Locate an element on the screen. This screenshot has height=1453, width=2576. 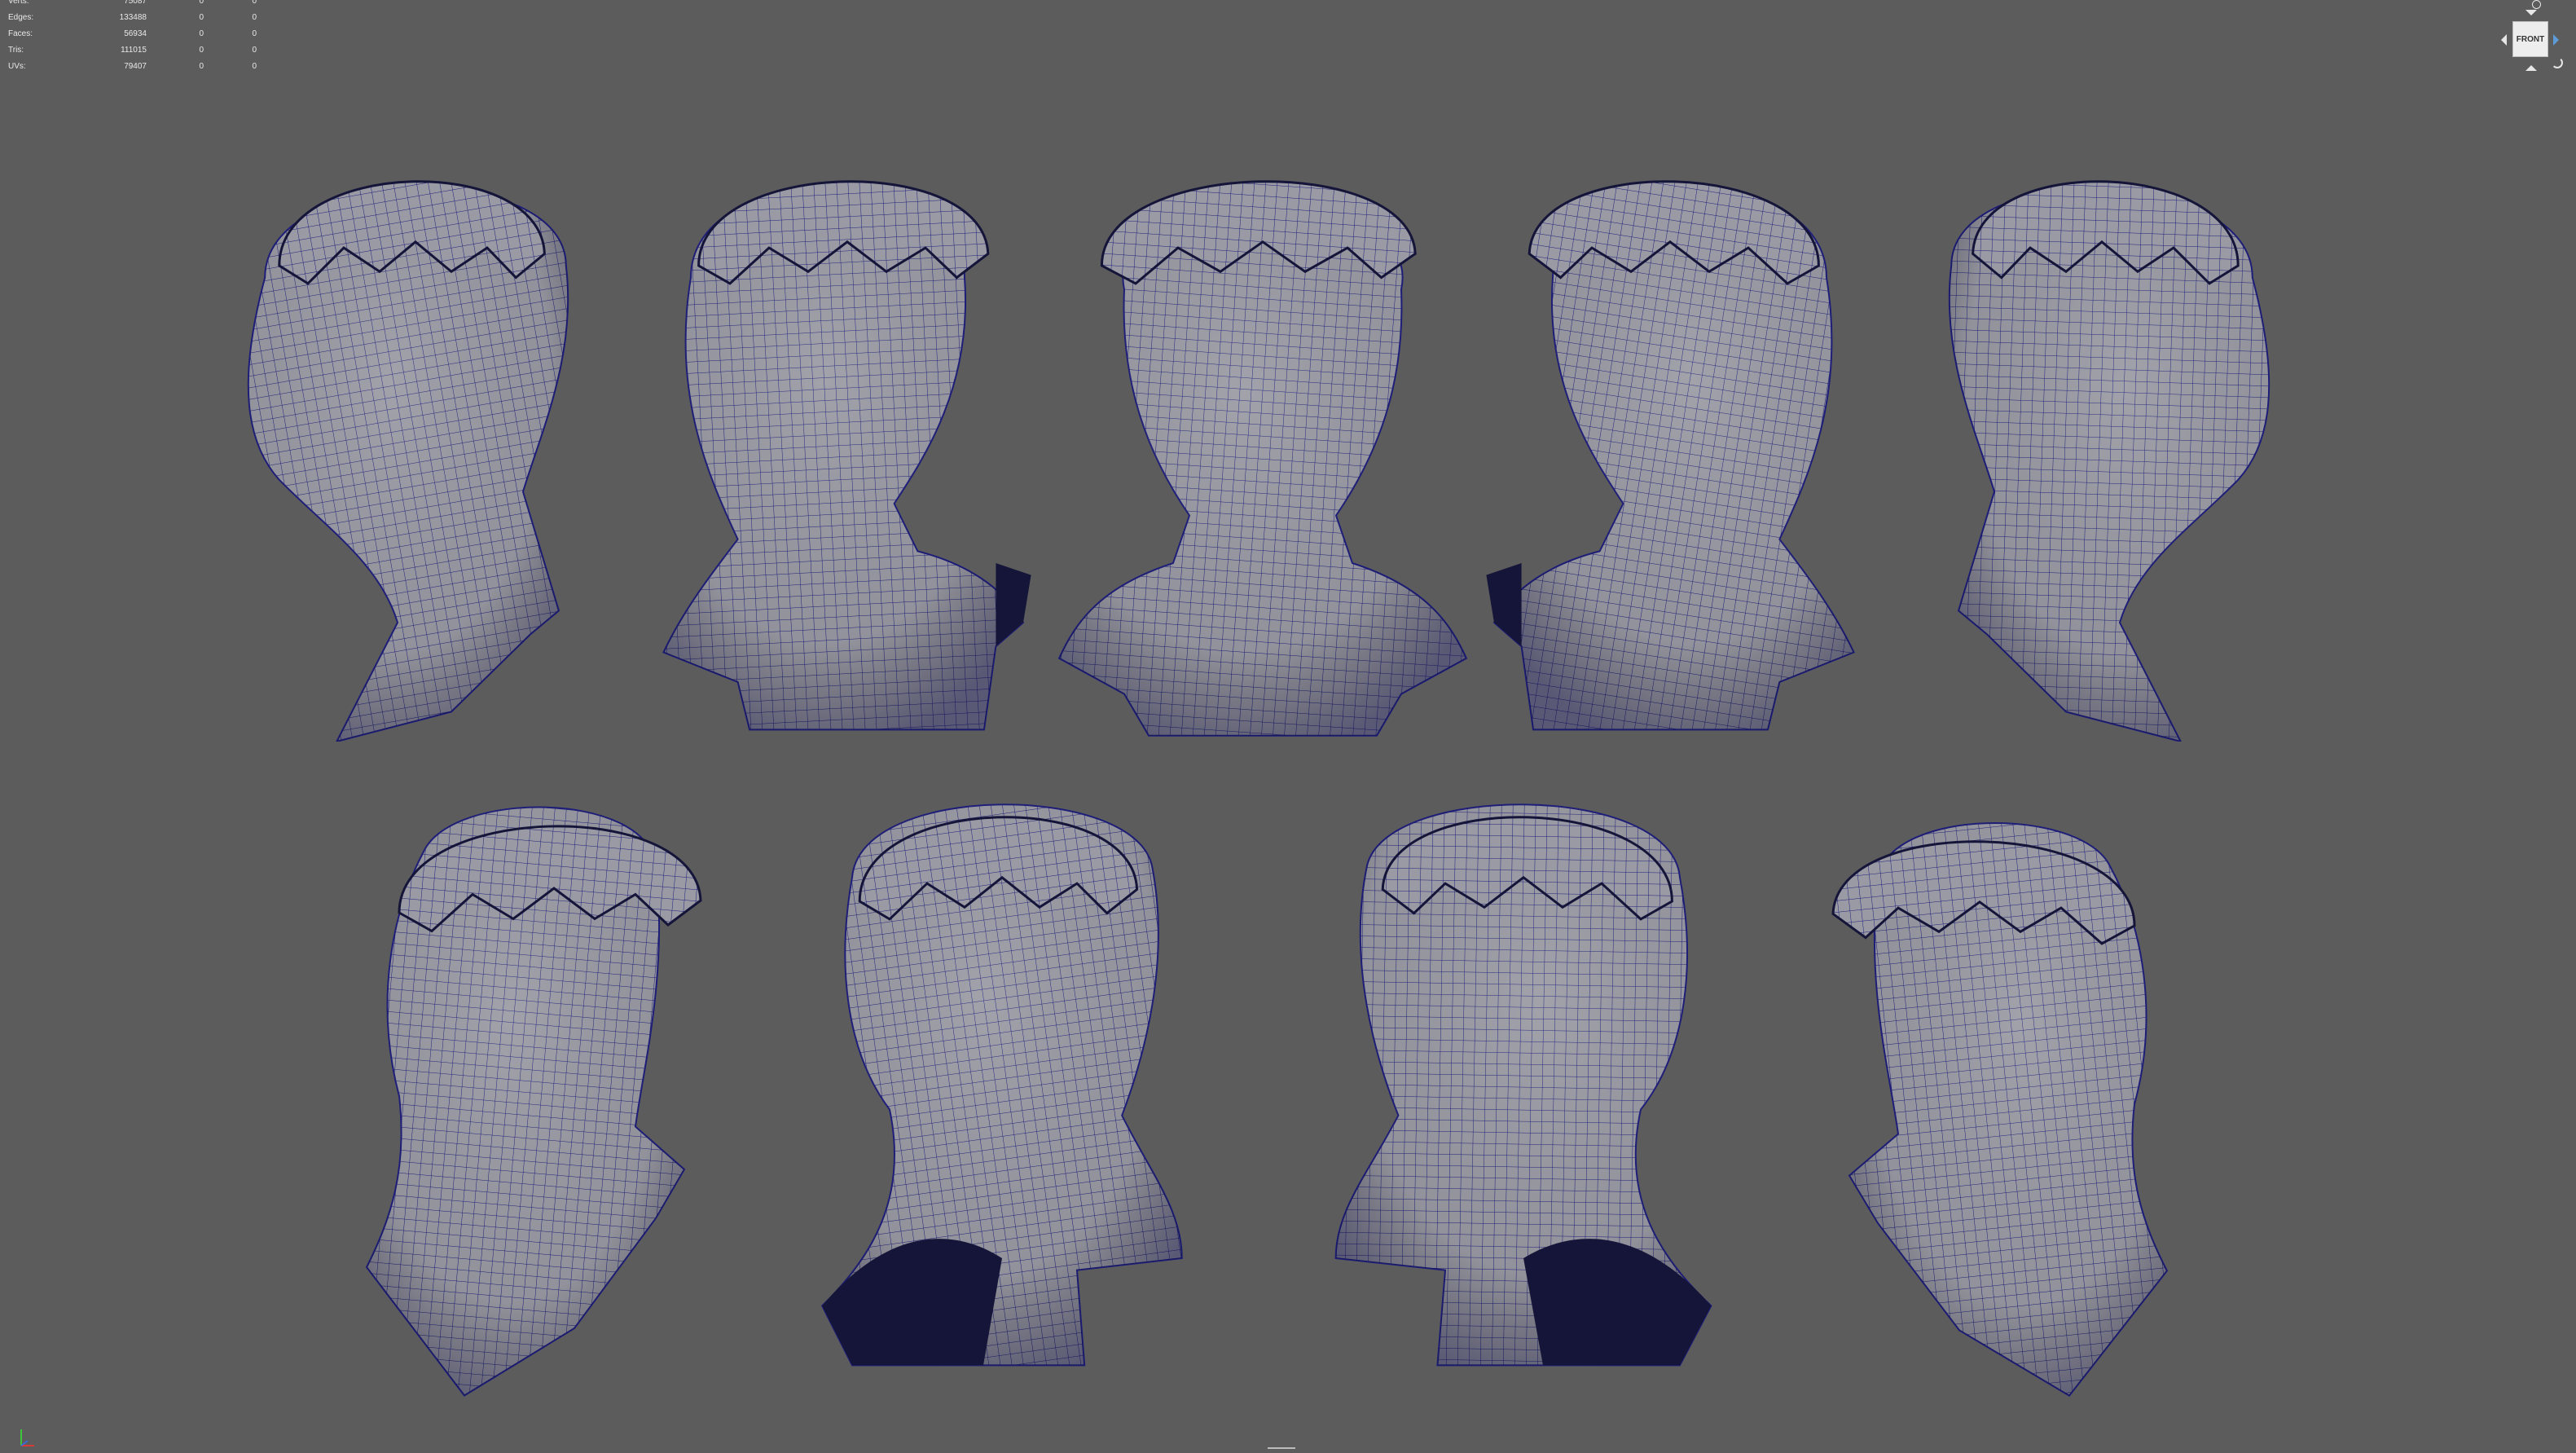
timeline-marker is located at coordinates (1281, 1449).